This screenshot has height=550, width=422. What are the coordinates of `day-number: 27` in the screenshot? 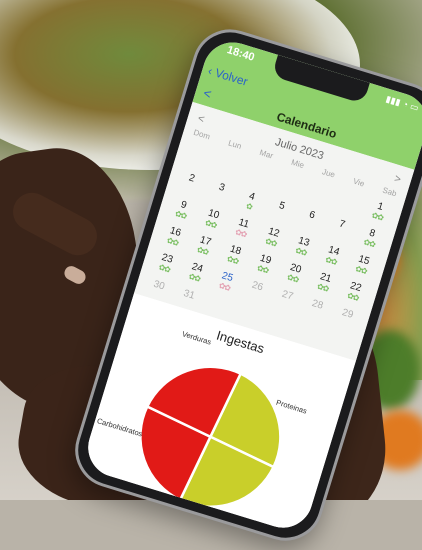 It's located at (287, 295).